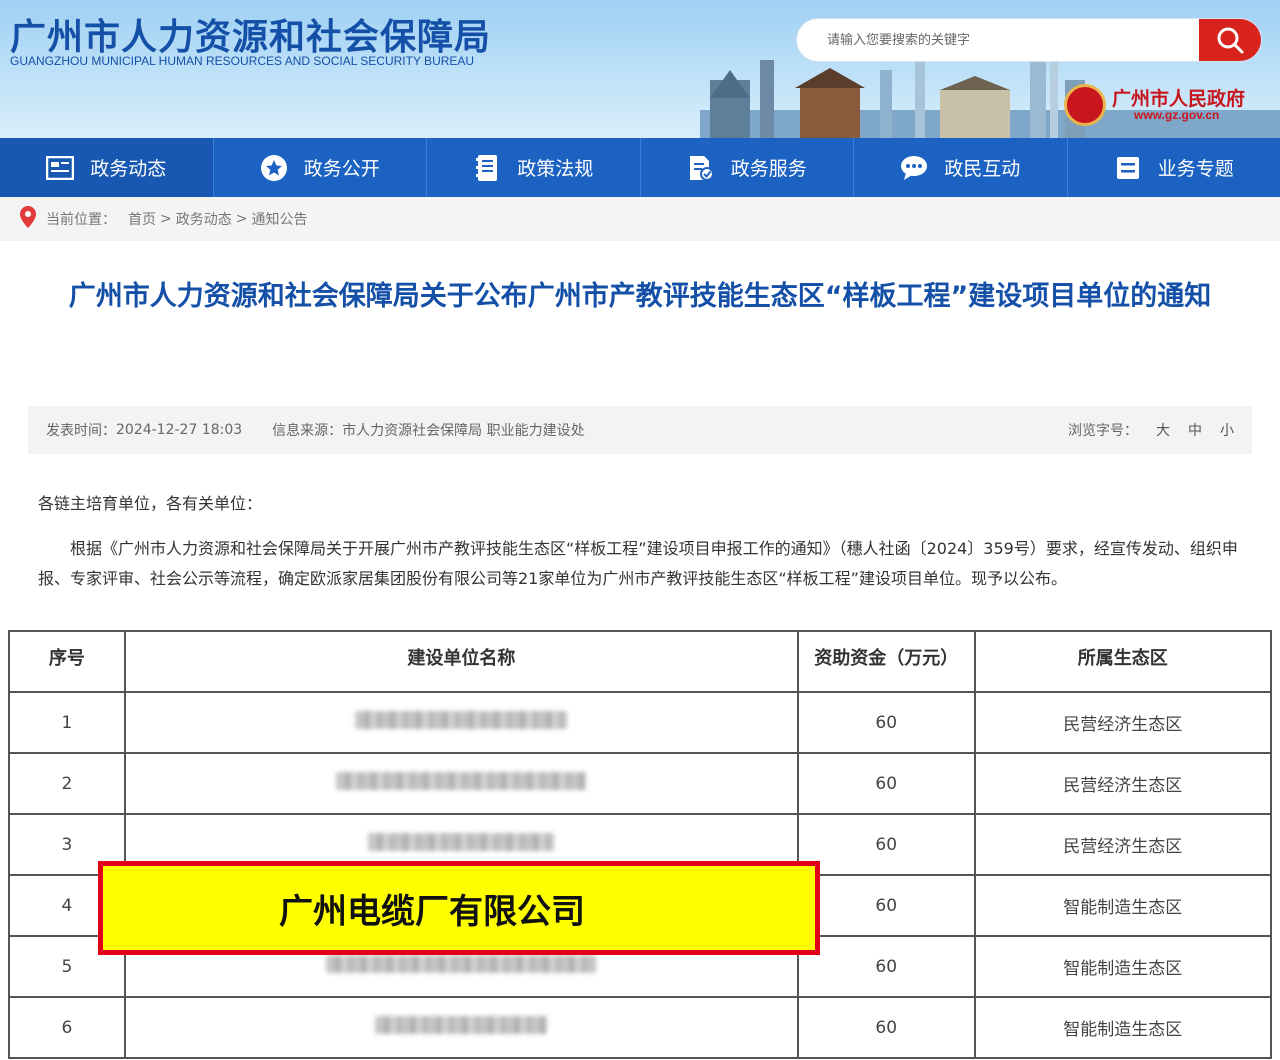 Image resolution: width=1280 pixels, height=1060 pixels. I want to click on star-icon, so click(274, 168).